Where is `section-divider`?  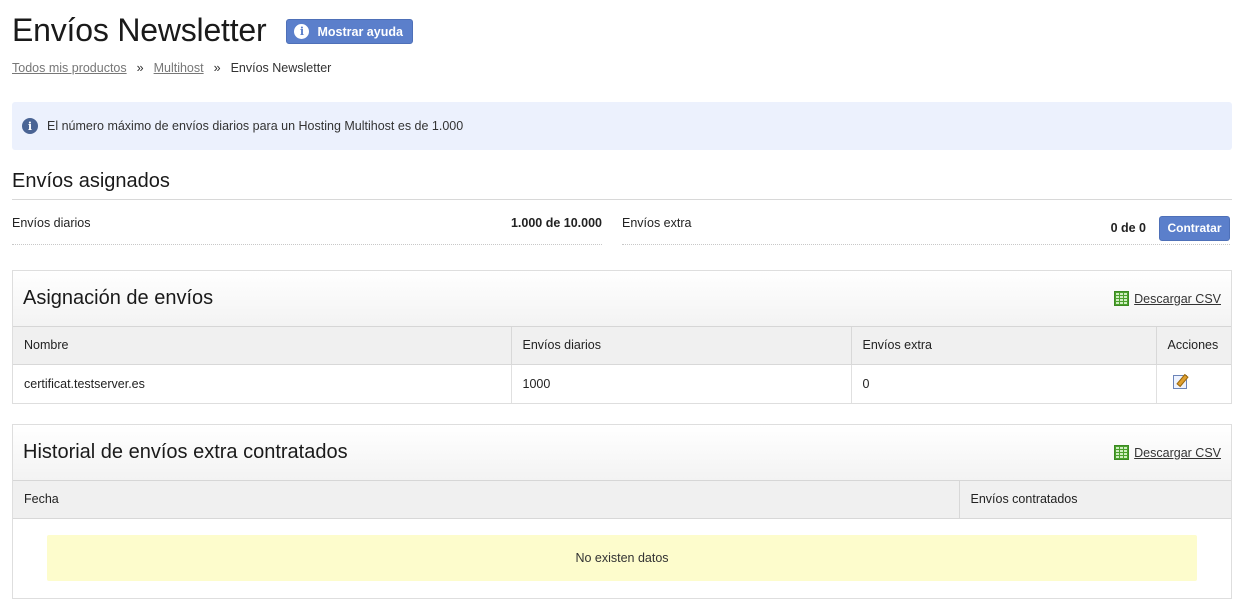 section-divider is located at coordinates (622, 199).